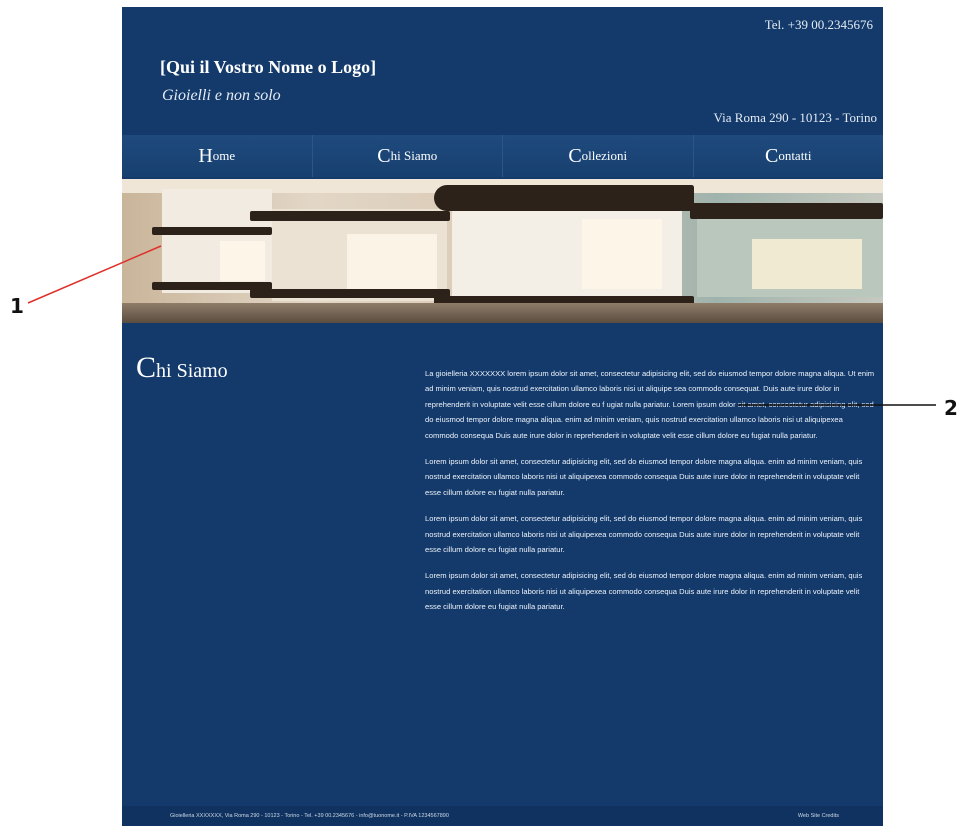 The image size is (969, 826). What do you see at coordinates (951, 408) in the screenshot?
I see `annotation-label-2: 2` at bounding box center [951, 408].